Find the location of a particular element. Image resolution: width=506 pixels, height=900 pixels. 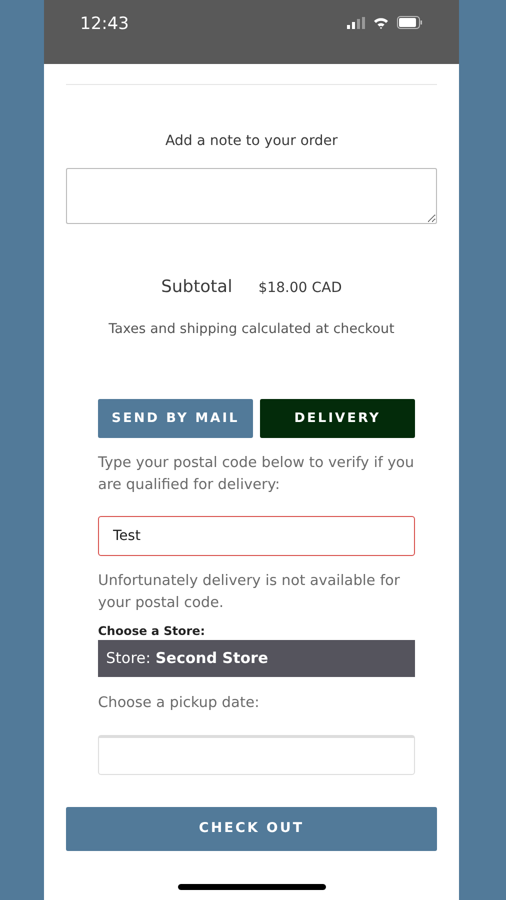

shipping-tab: DELIVERY is located at coordinates (337, 418).